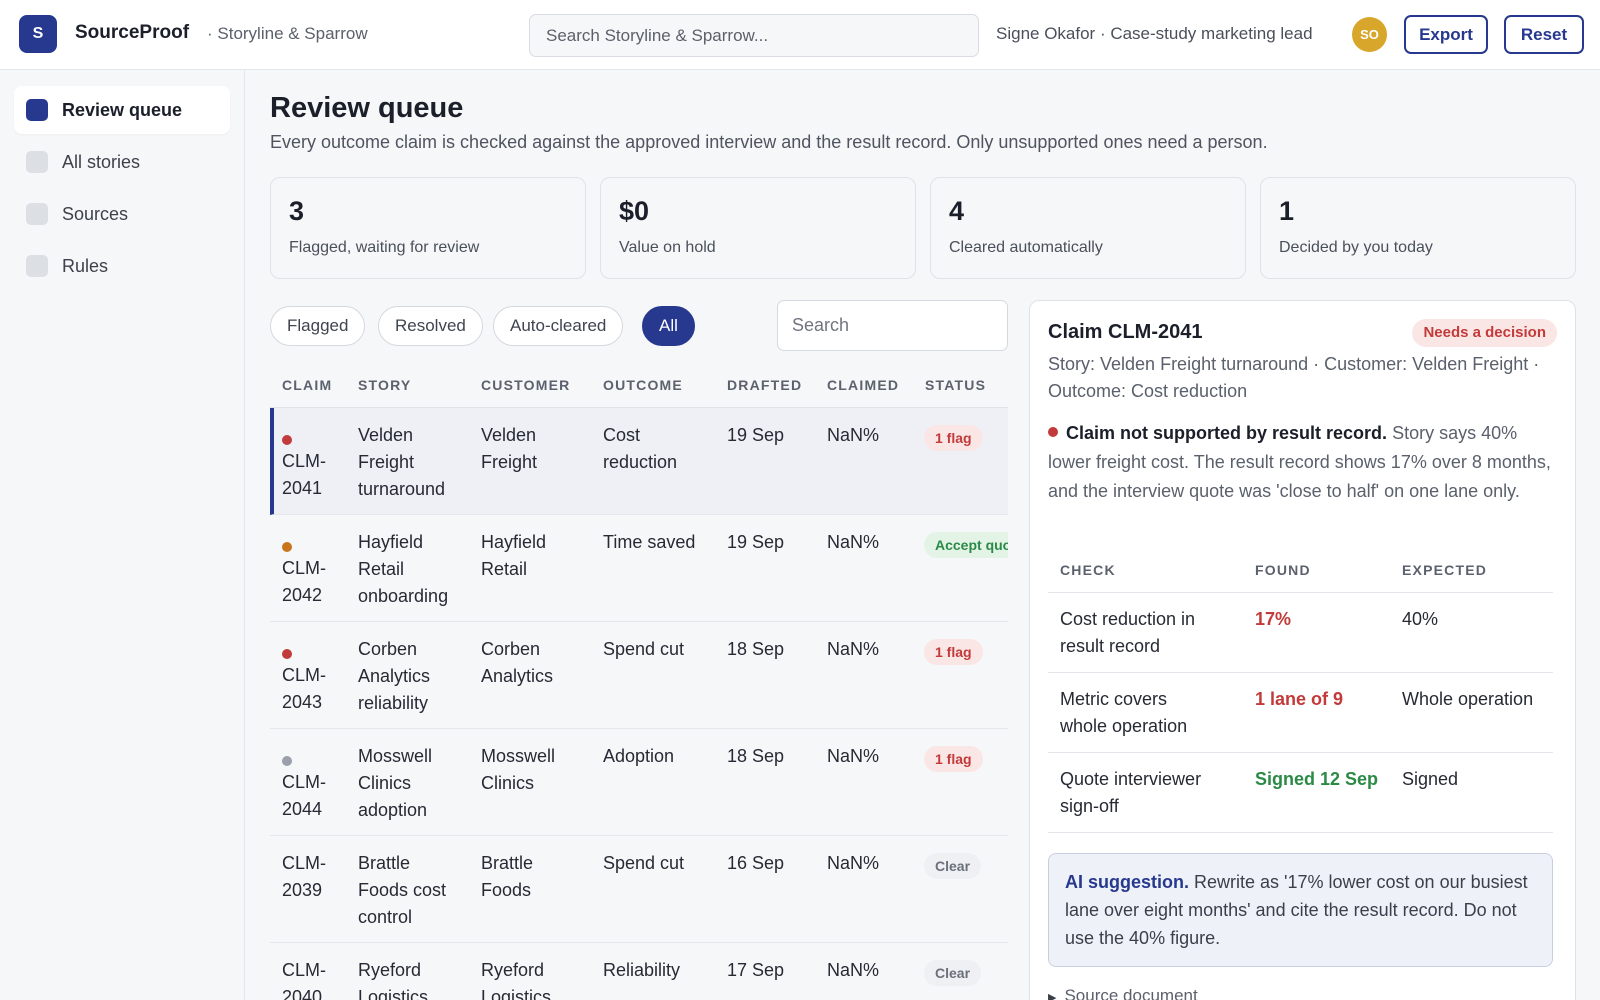 This screenshot has height=1000, width=1600. What do you see at coordinates (756, 970) in the screenshot?
I see `drafted-date: 17 Sep` at bounding box center [756, 970].